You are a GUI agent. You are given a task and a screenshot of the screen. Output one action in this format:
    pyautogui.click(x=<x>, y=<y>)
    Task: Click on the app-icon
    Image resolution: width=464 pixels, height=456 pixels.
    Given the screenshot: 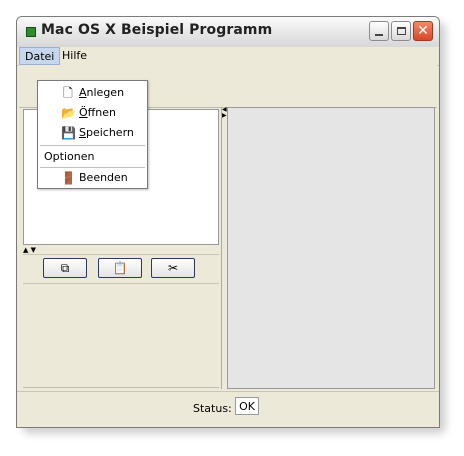 What is the action you would take?
    pyautogui.click(x=31, y=32)
    